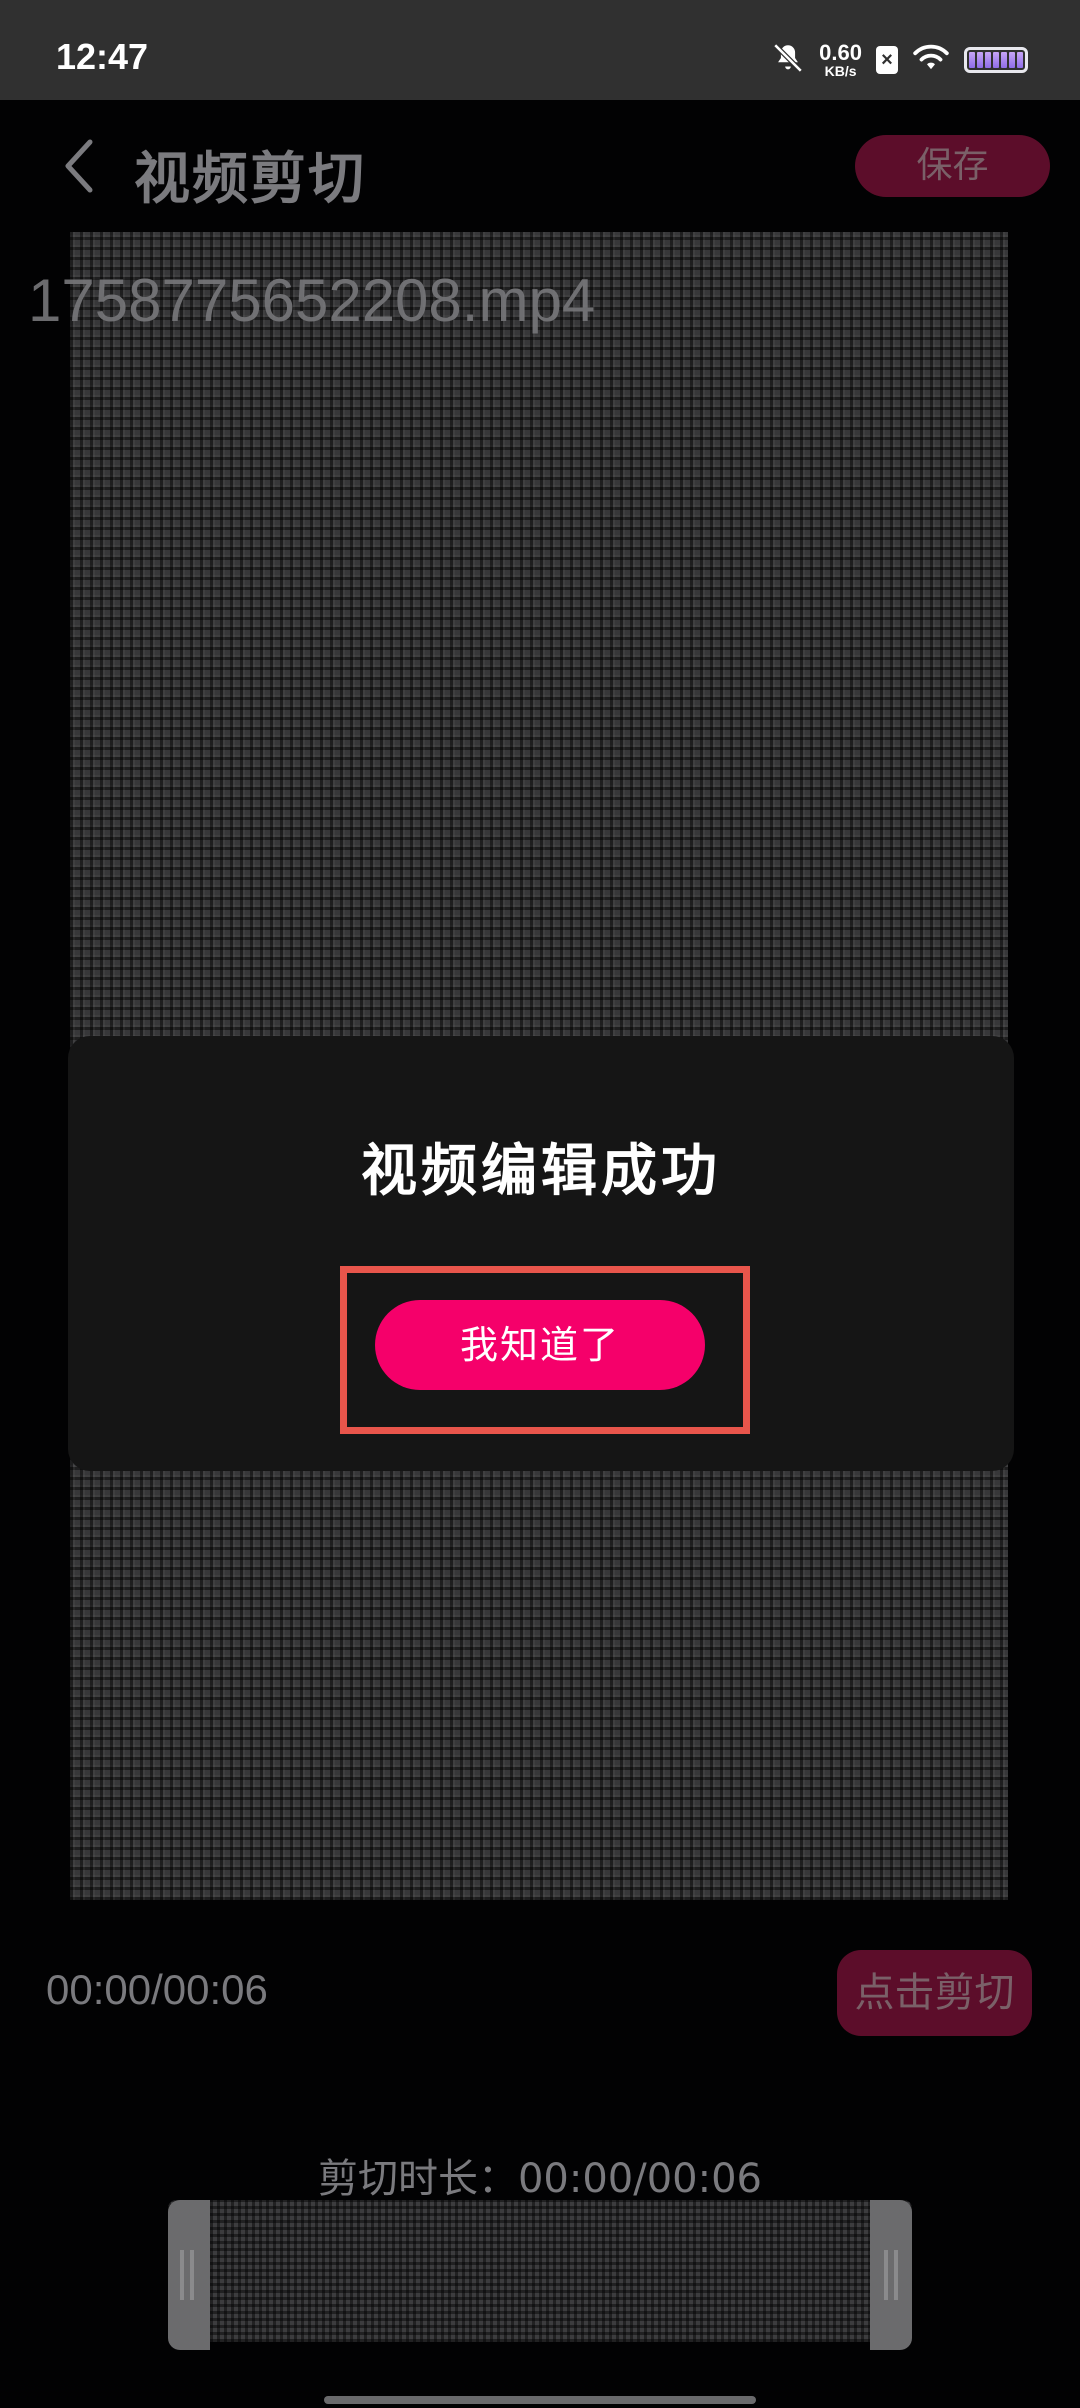 The width and height of the screenshot is (1080, 2408). Describe the element at coordinates (788, 60) in the screenshot. I see `bell-muted-icon` at that location.